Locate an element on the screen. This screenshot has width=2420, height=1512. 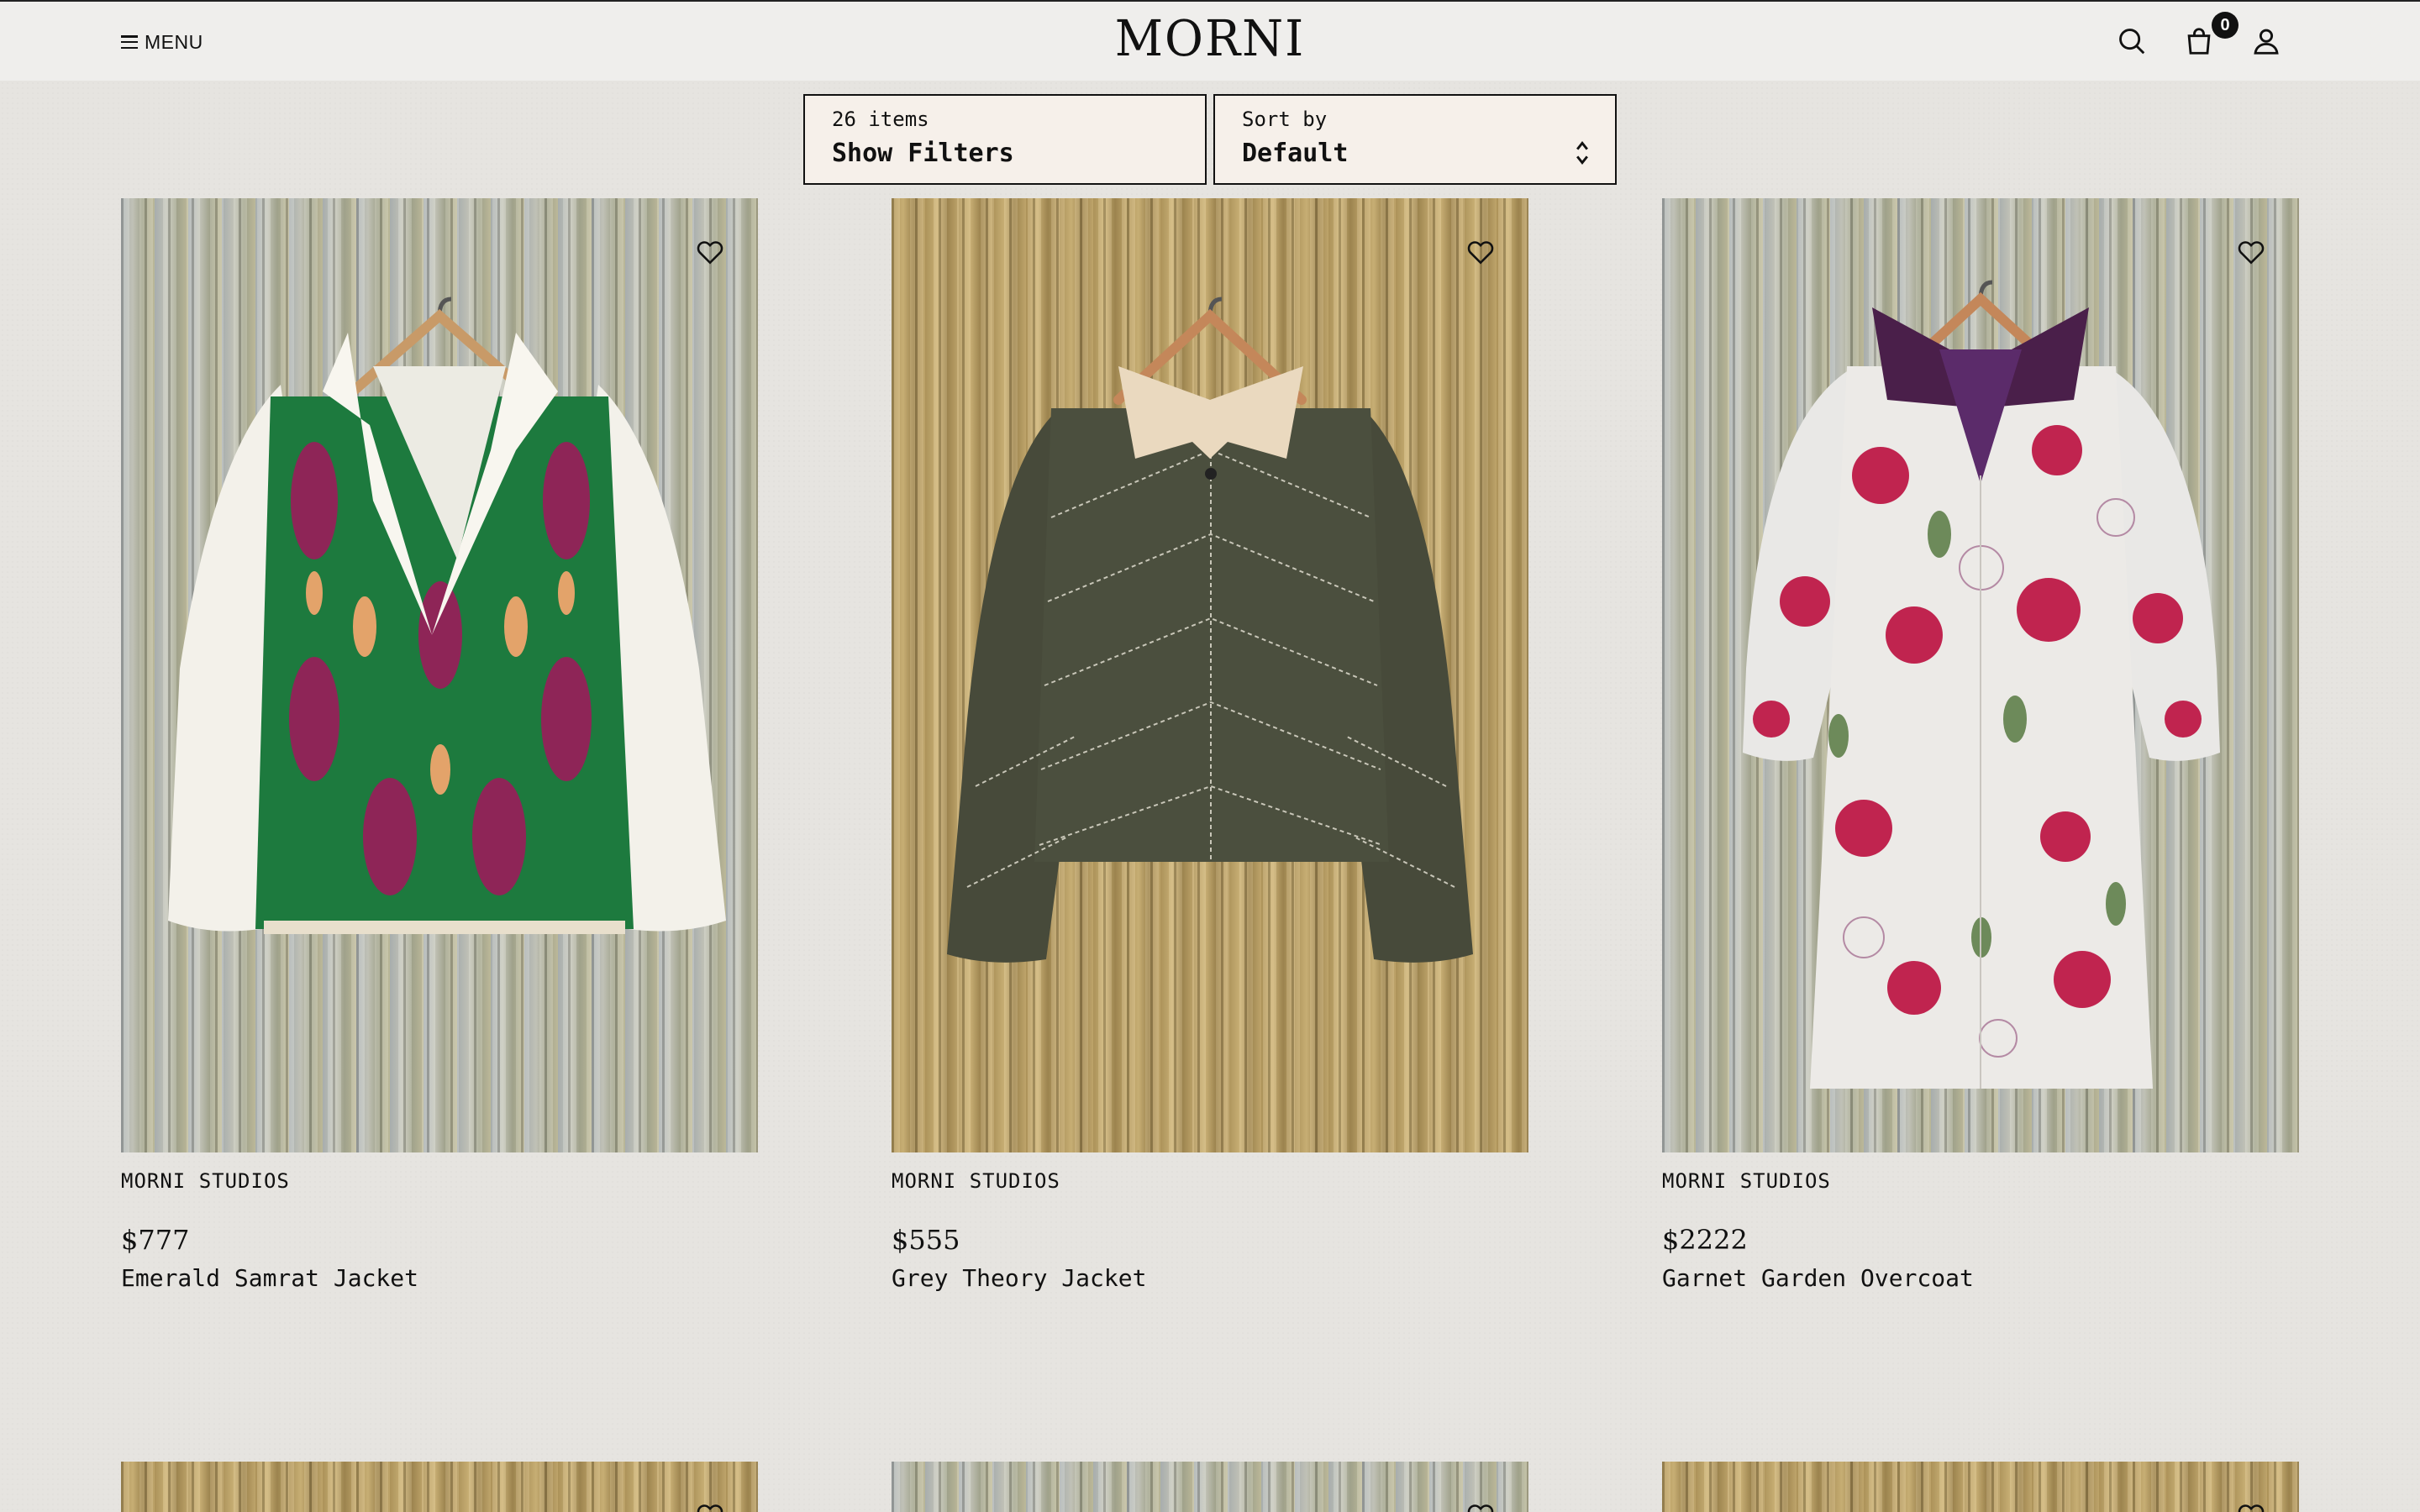
site-logo: MORNI is located at coordinates (1210, 38).